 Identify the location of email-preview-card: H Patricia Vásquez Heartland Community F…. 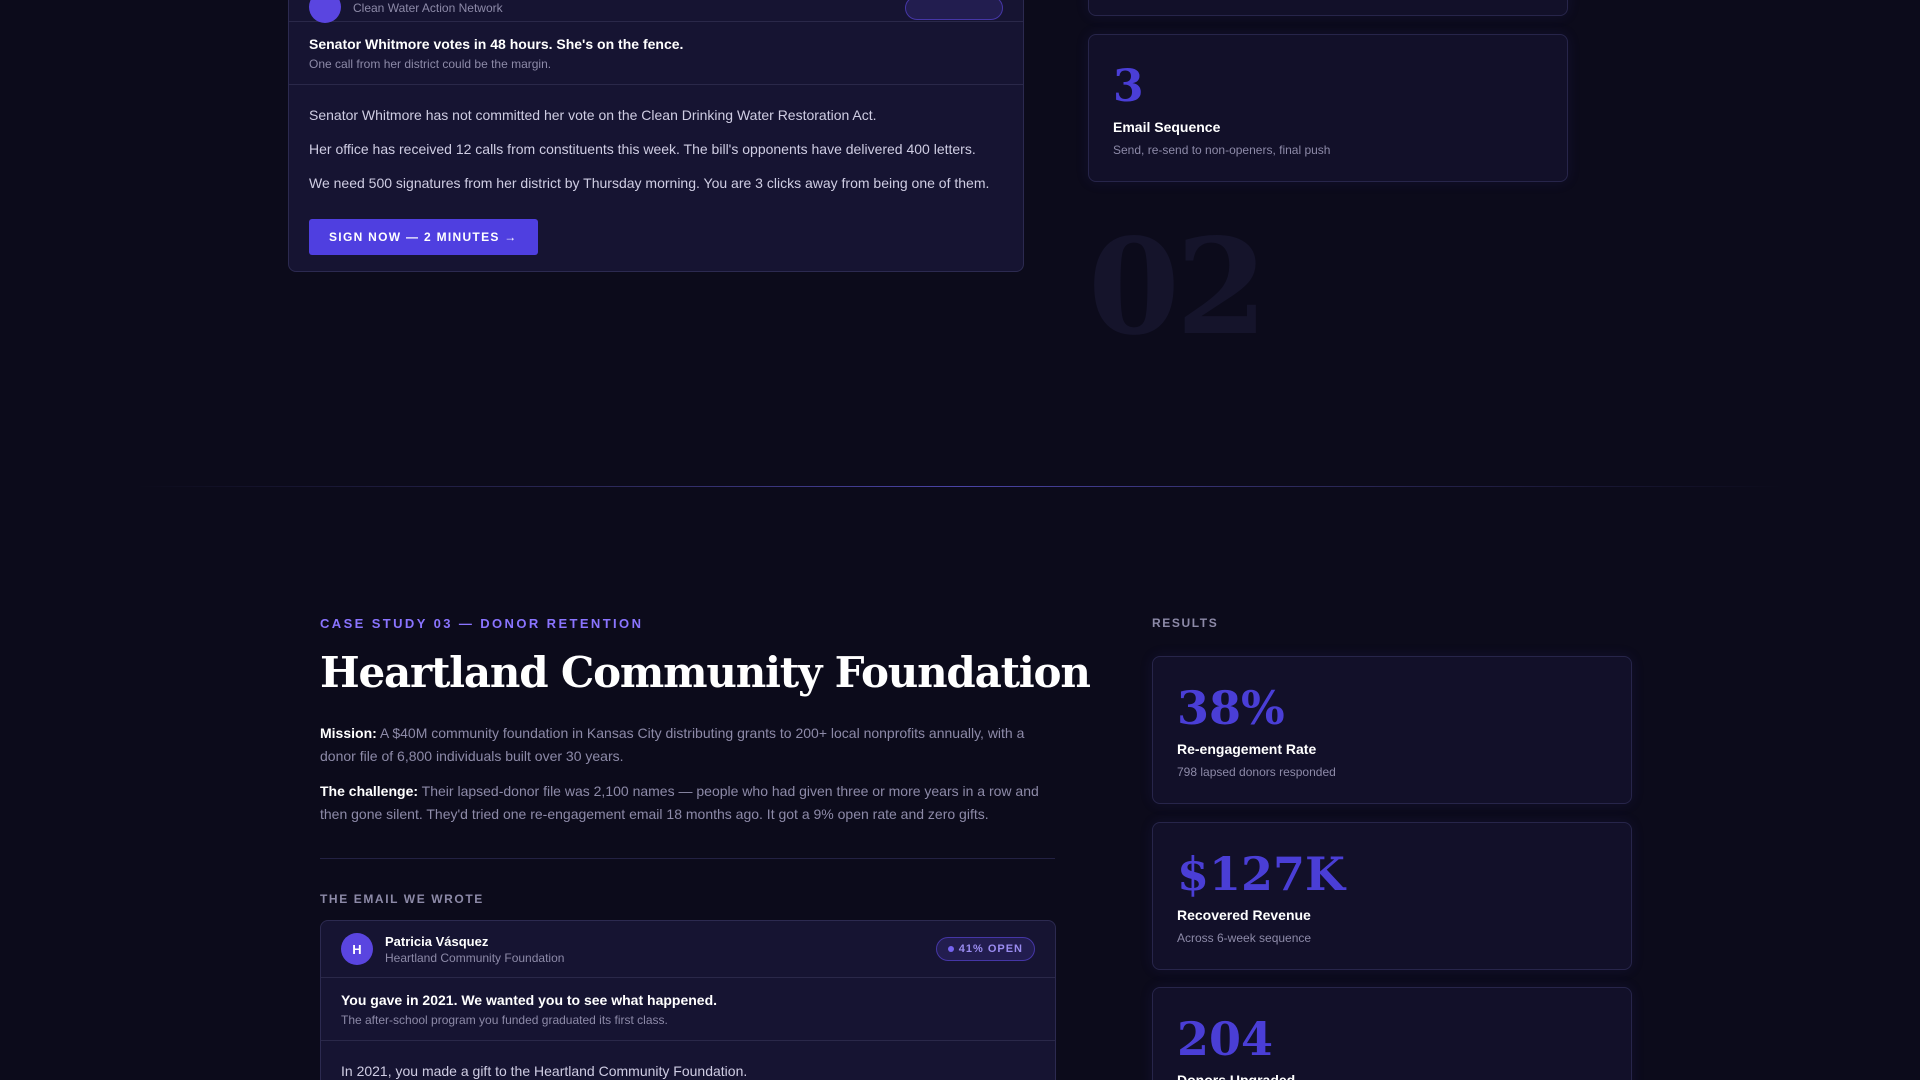
(688, 1000).